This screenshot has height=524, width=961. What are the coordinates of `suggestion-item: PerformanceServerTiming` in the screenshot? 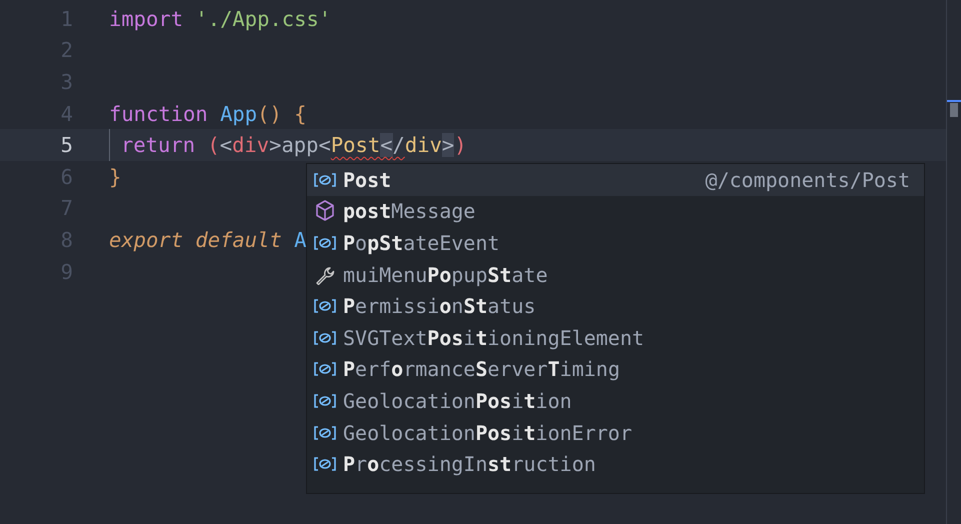 It's located at (615, 370).